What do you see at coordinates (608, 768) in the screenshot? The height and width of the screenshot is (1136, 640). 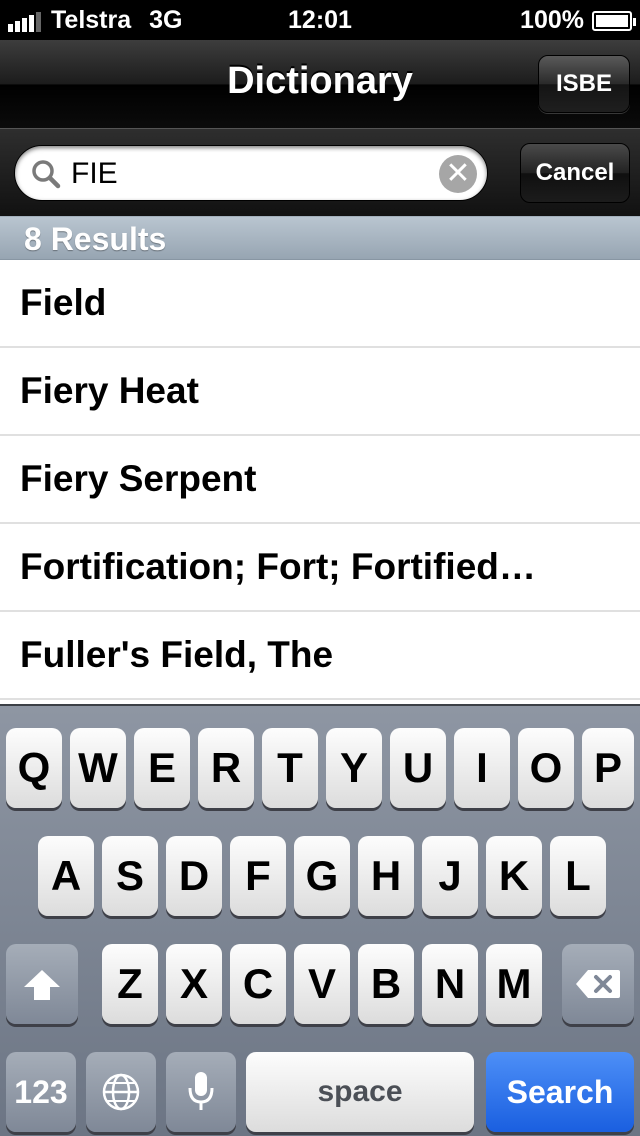 I see `key-p: P` at bounding box center [608, 768].